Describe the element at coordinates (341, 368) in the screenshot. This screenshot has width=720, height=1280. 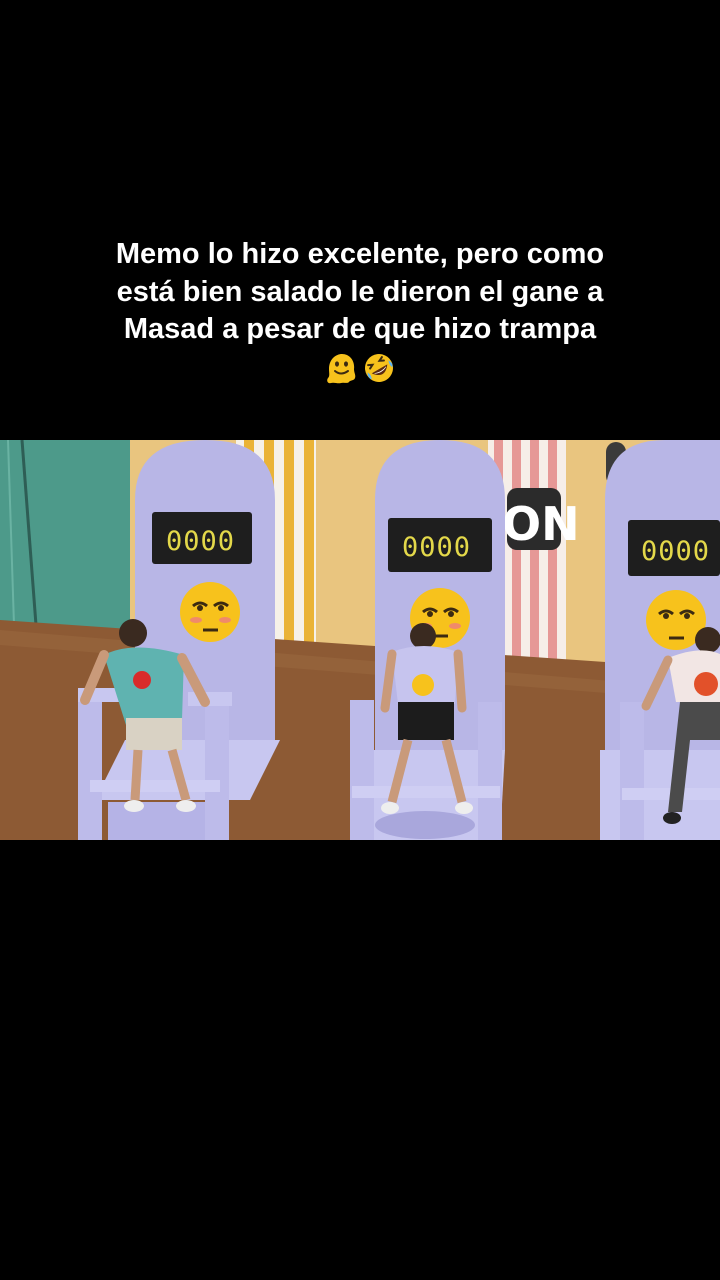
I see `melting-face-icon` at that location.